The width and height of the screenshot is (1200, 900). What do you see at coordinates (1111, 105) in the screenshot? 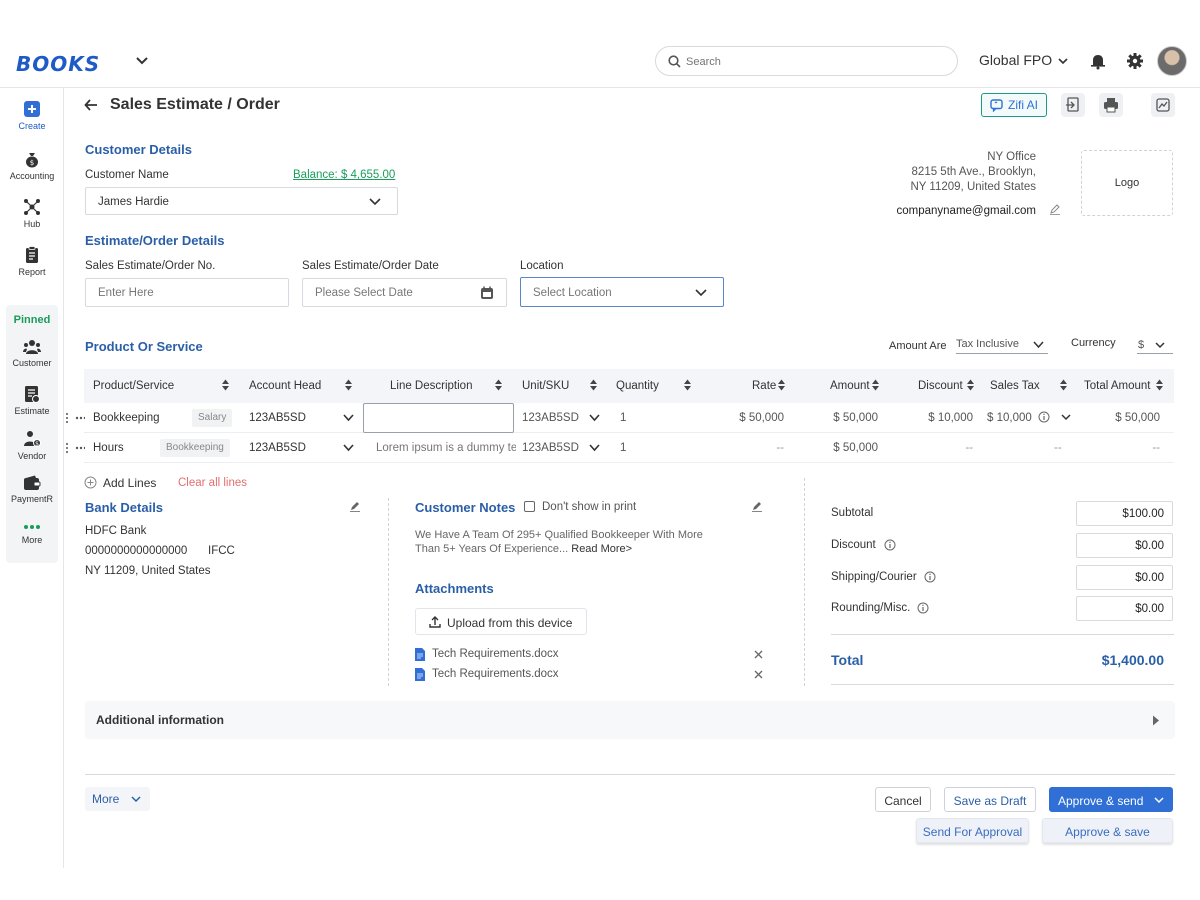
I see `print-button` at bounding box center [1111, 105].